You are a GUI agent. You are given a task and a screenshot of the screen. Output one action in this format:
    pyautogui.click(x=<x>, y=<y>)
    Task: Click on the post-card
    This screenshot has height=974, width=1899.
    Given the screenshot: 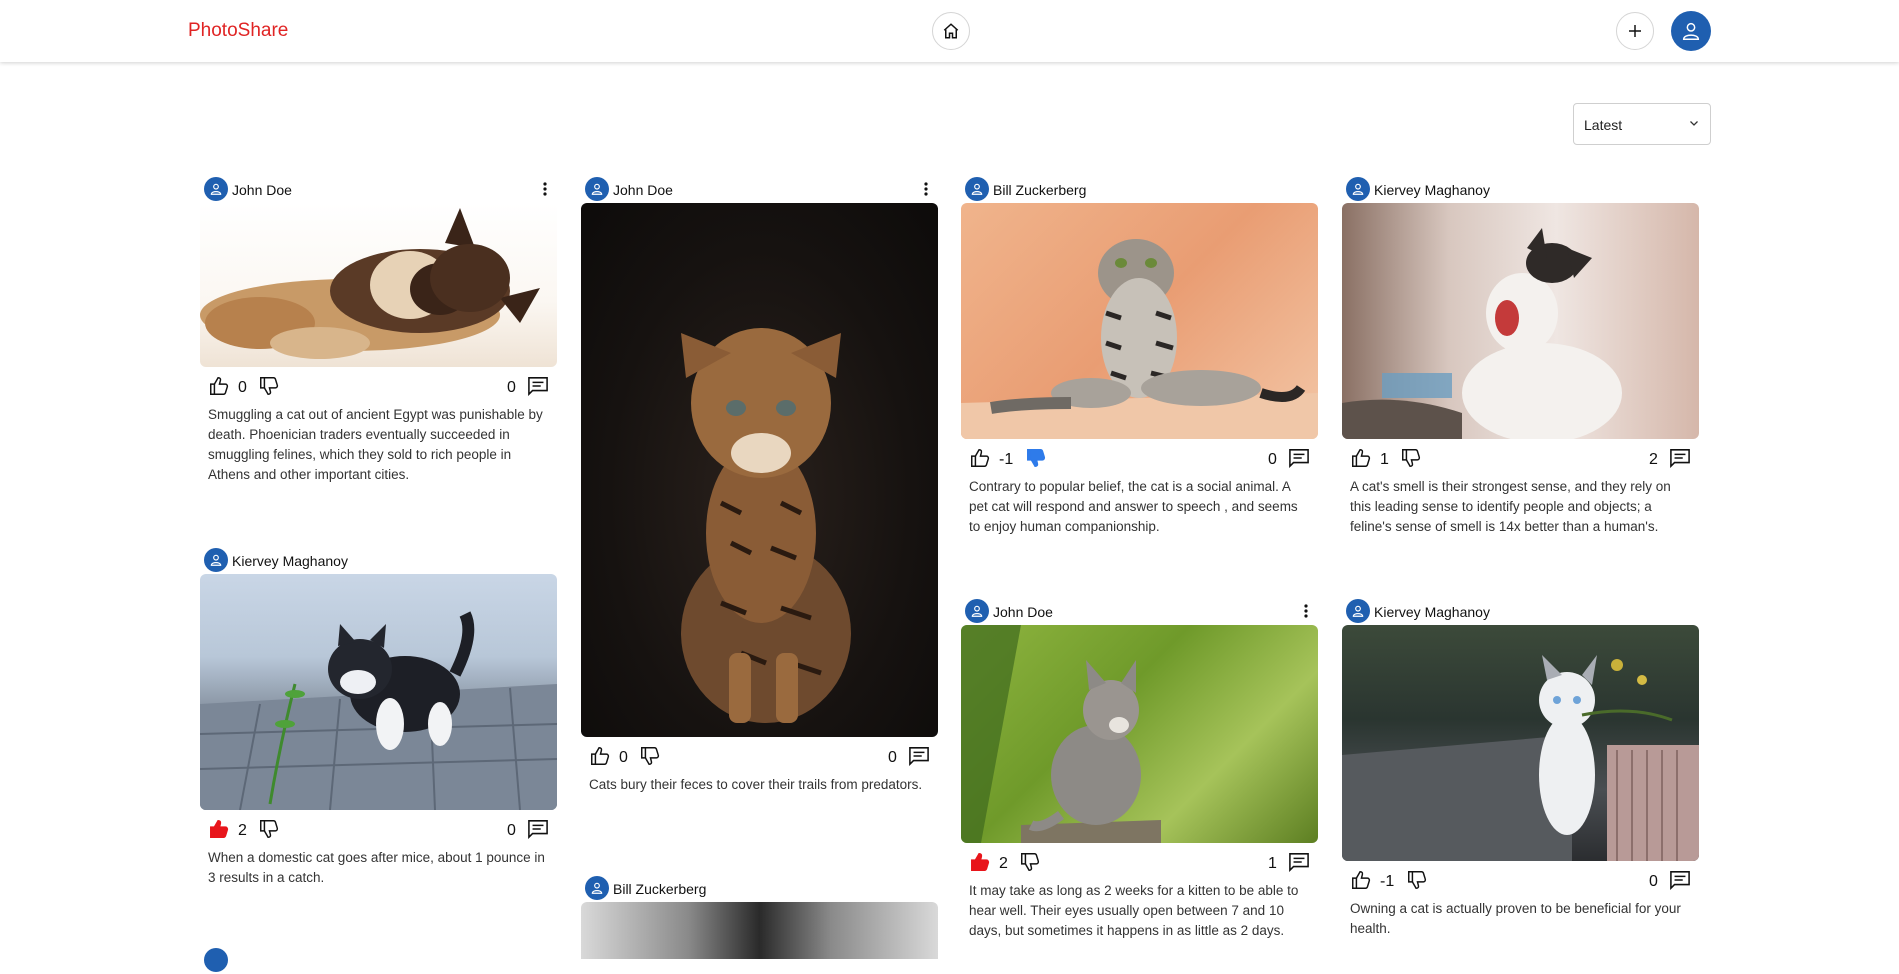 What is the action you would take?
    pyautogui.click(x=378, y=961)
    